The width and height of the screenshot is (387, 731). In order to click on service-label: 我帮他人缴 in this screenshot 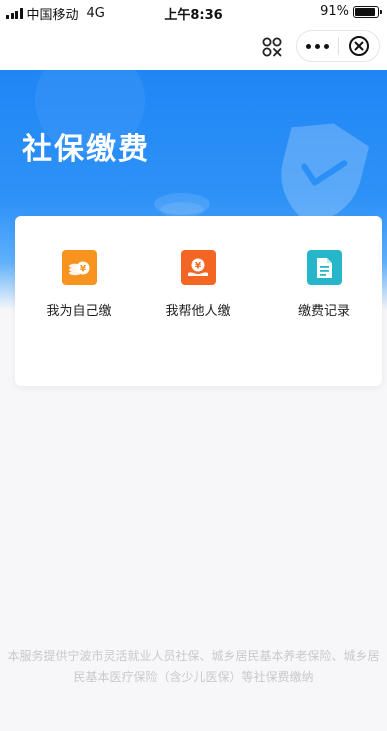, I will do `click(198, 311)`.